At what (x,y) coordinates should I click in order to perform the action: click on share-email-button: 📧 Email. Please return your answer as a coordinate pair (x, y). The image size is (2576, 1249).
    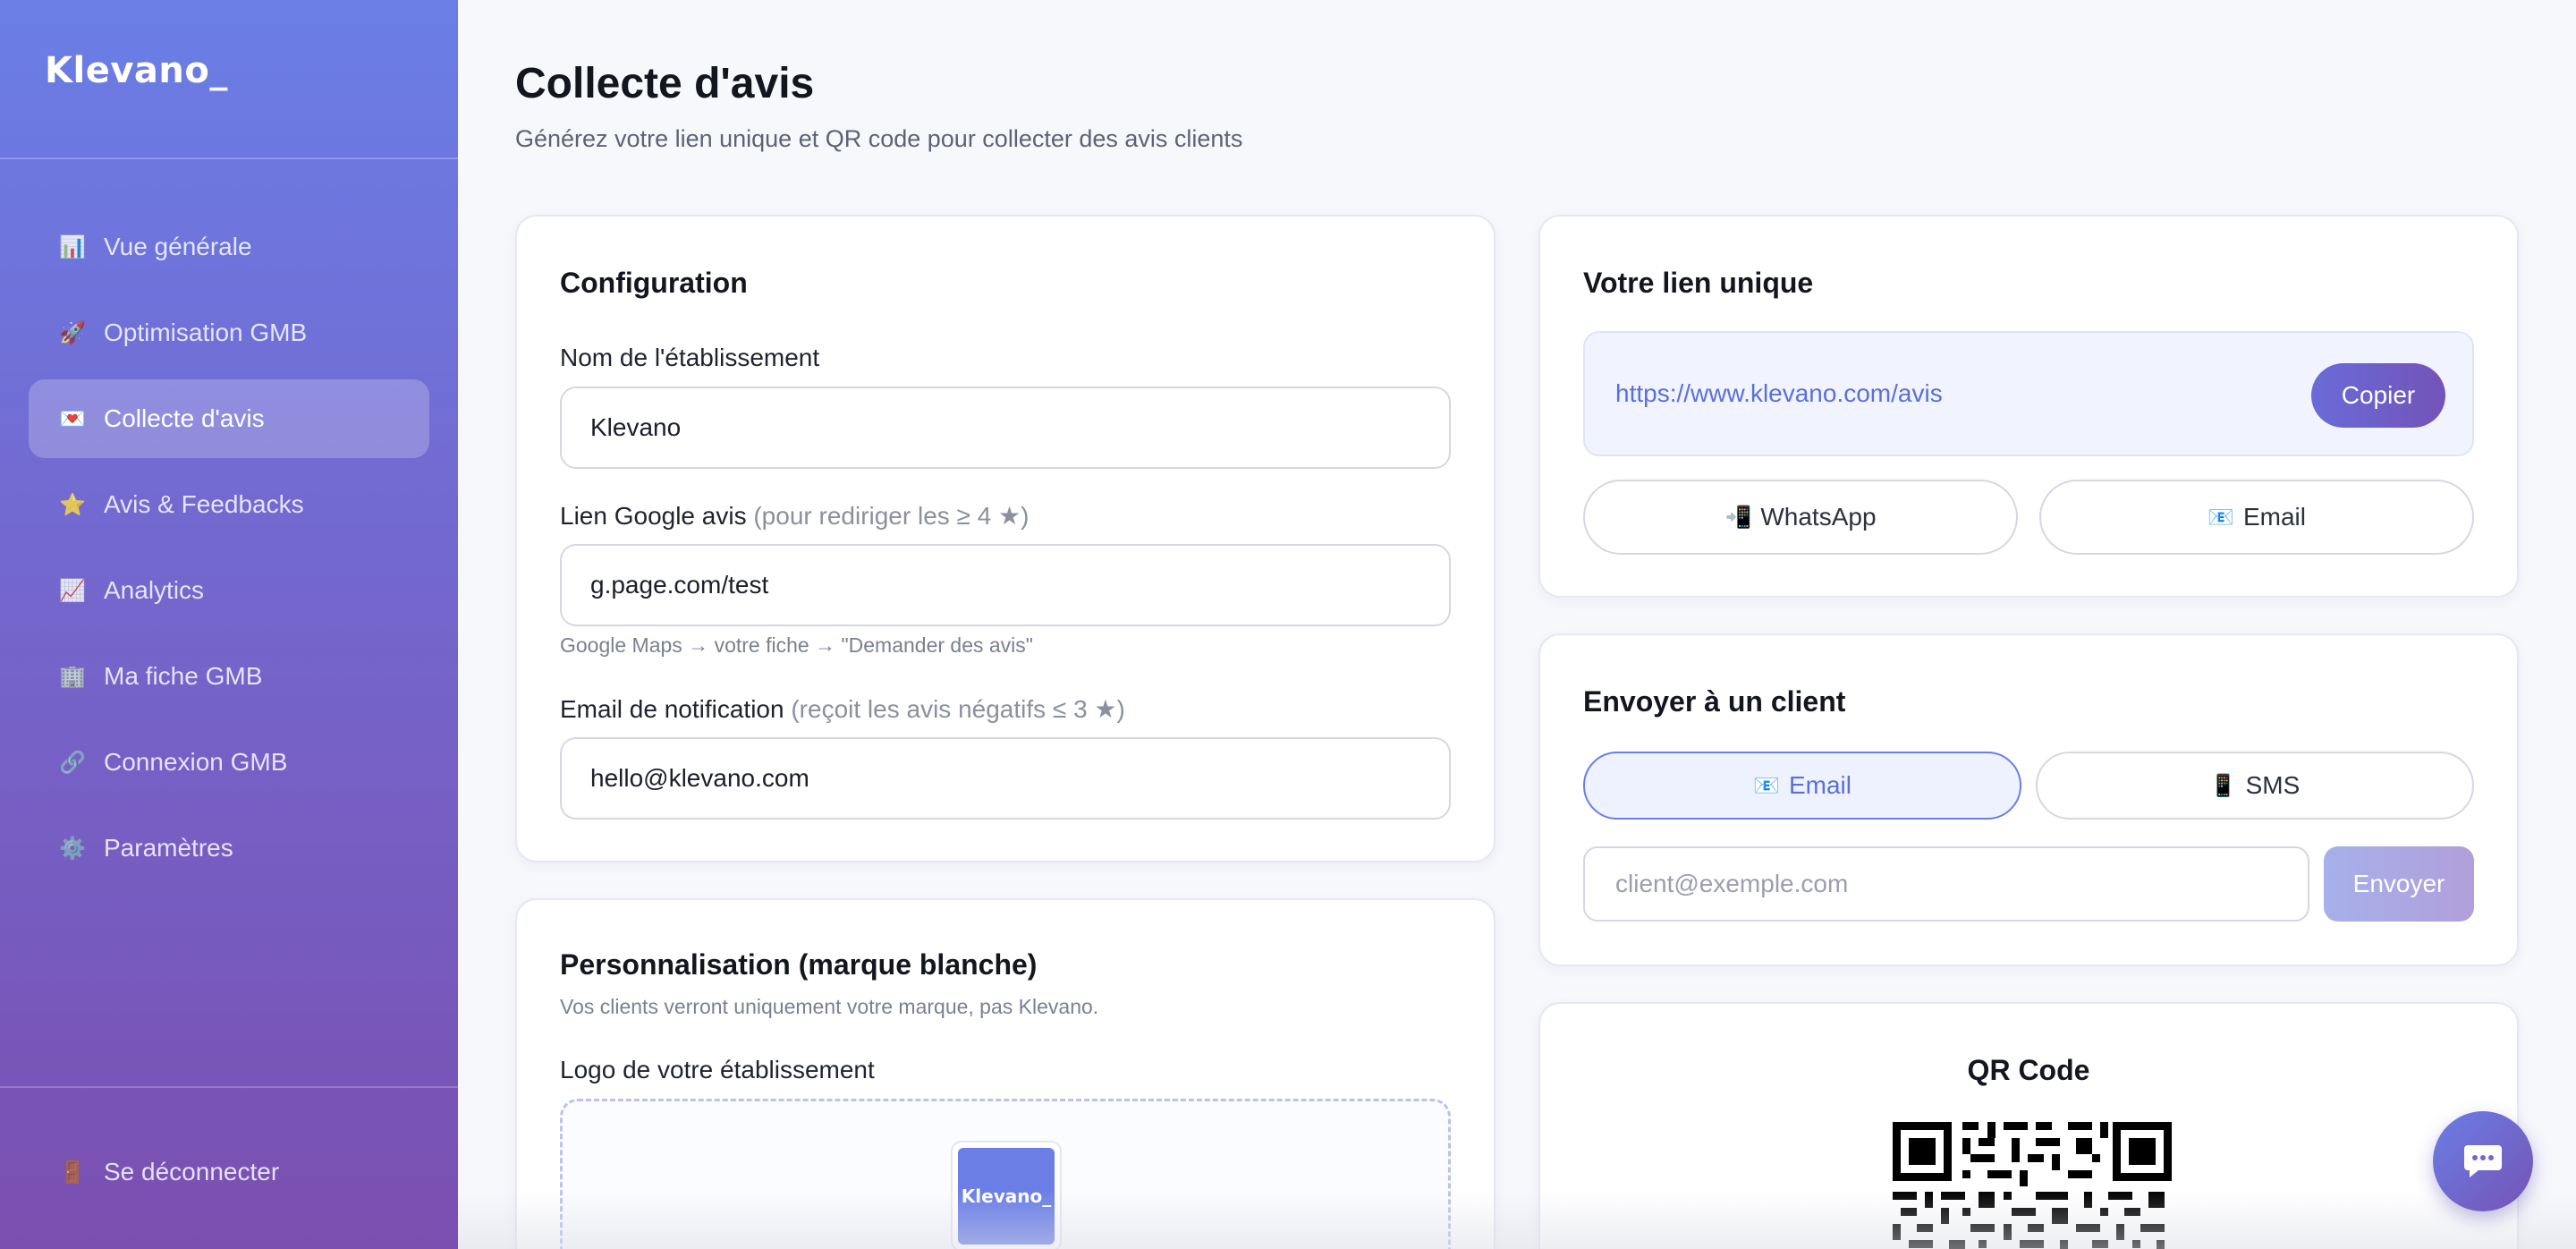
    Looking at the image, I should click on (2256, 517).